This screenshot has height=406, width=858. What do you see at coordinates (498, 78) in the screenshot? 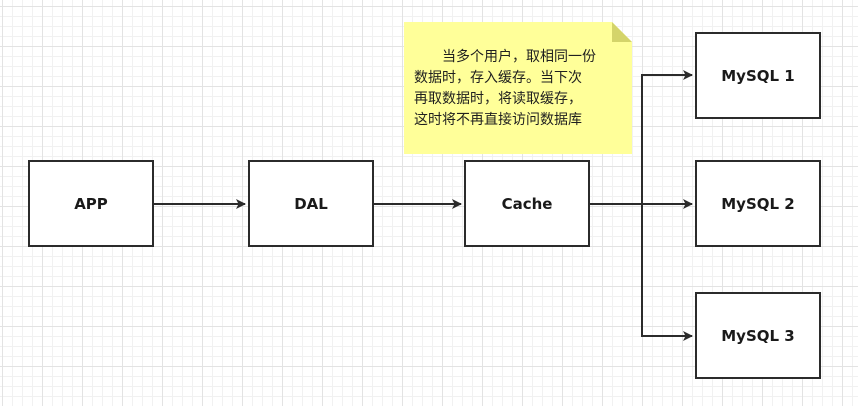
I see `note-line: 数据时，存入缓存。当下次` at bounding box center [498, 78].